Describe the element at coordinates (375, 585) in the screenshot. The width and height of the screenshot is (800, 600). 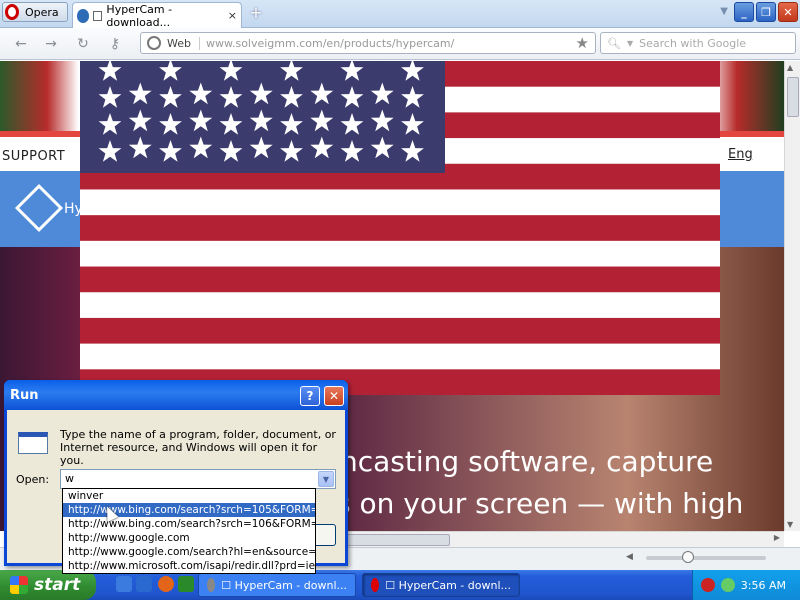
I see `opera-task-icon` at that location.